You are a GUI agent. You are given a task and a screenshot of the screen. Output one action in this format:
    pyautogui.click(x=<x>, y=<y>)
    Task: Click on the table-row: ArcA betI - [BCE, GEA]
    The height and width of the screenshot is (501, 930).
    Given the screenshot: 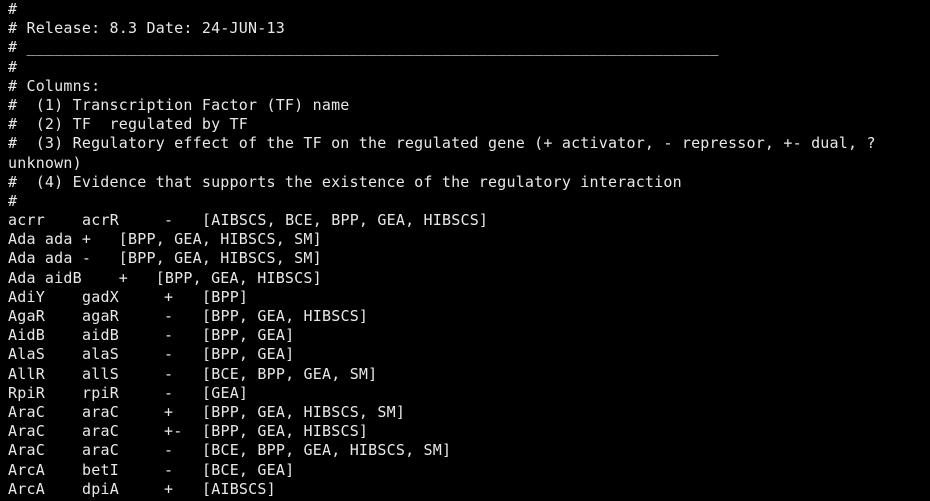 What is the action you would take?
    pyautogui.click(x=467, y=470)
    